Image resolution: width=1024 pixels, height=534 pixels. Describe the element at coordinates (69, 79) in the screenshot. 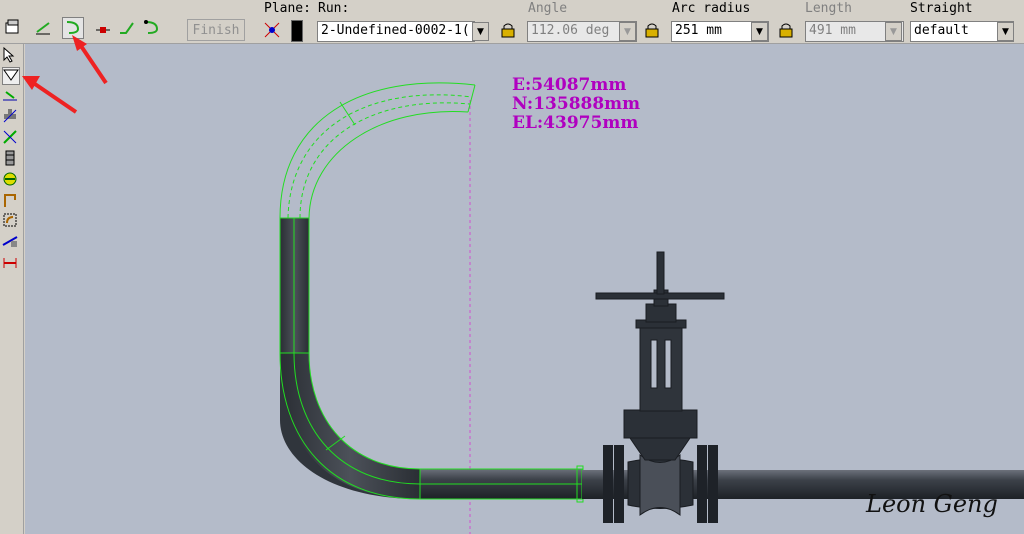

I see `annotation-arrows` at that location.